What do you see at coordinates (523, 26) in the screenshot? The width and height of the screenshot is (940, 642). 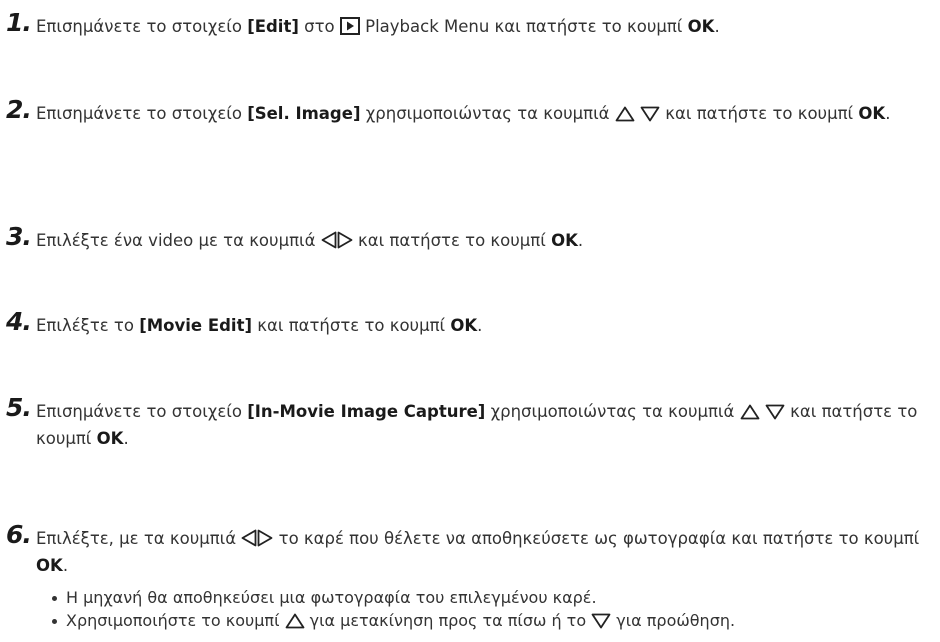 I see `text-fragment: Playback Menu και πατήστε το κουμπί` at bounding box center [523, 26].